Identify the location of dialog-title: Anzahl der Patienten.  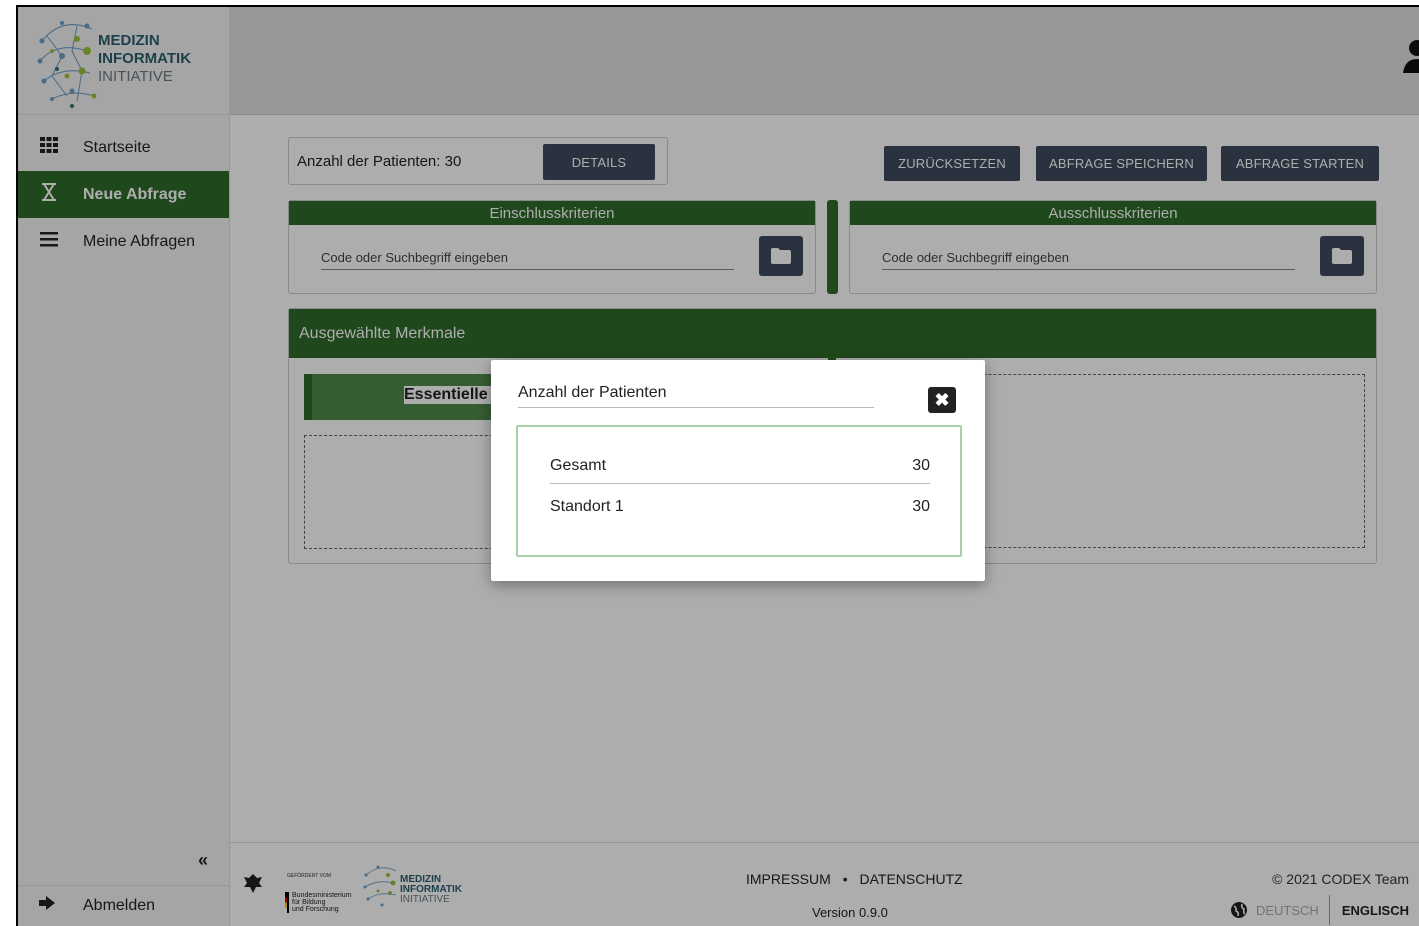
(696, 396).